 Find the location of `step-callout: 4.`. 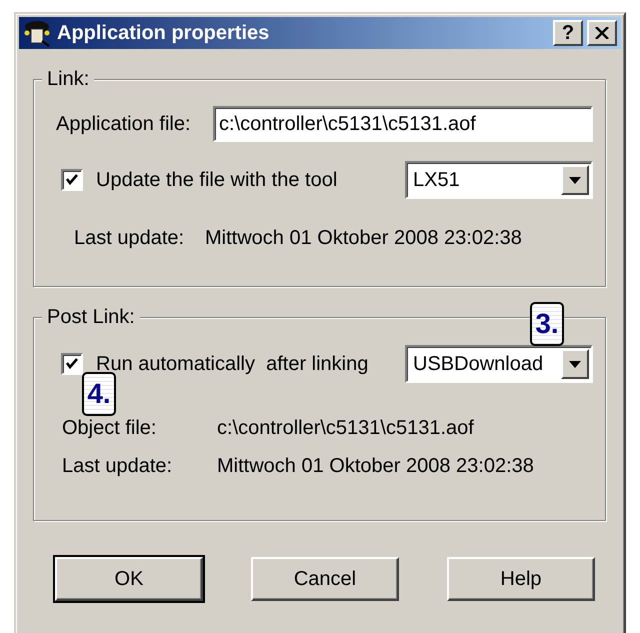

step-callout: 4. is located at coordinates (99, 394).